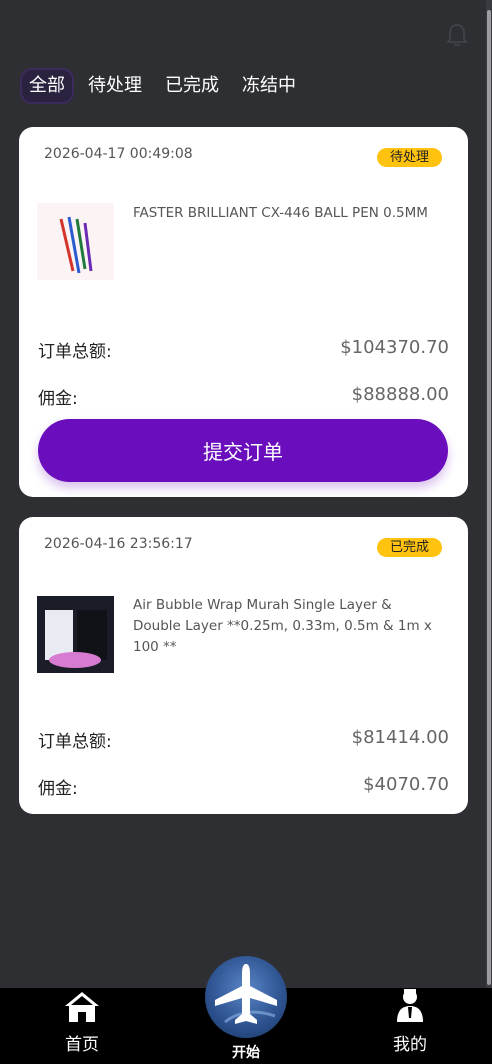  Describe the element at coordinates (410, 1045) in the screenshot. I see `nav-mine-label: 我的` at that location.